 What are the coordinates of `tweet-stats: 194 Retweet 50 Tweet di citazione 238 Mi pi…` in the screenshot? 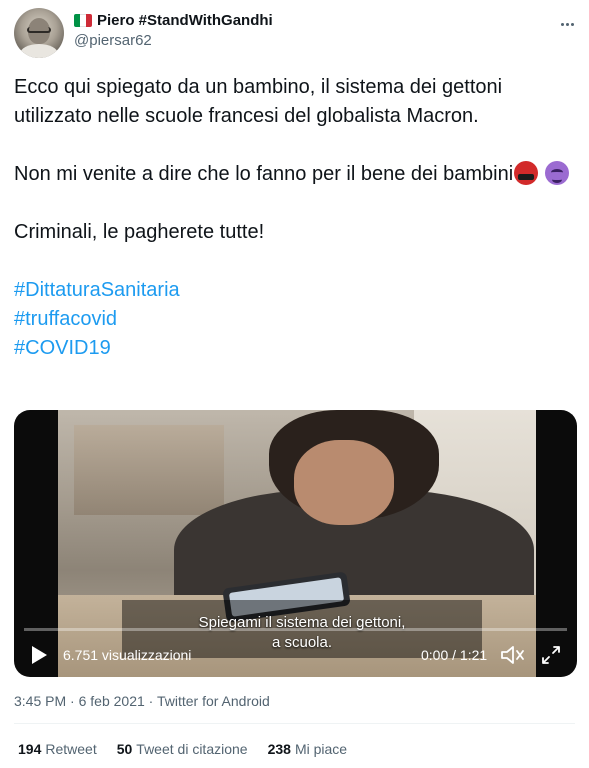 It's located at (182, 749).